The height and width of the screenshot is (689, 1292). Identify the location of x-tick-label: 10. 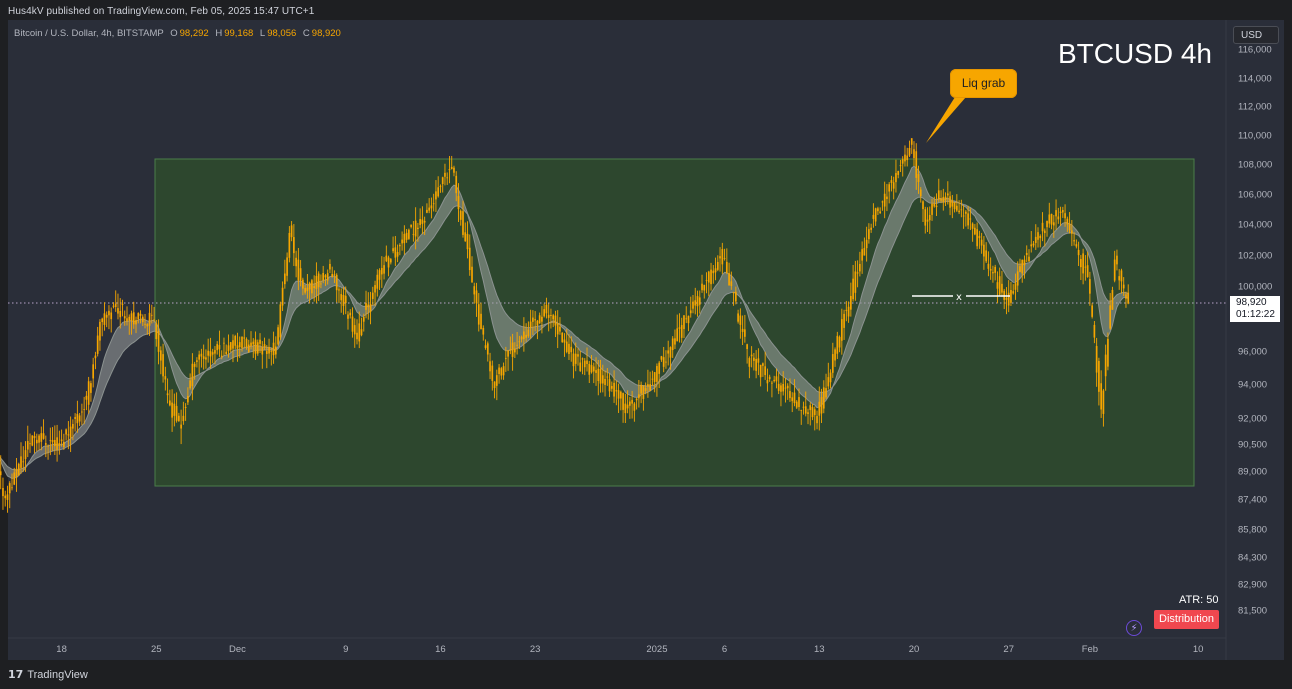
(1198, 649).